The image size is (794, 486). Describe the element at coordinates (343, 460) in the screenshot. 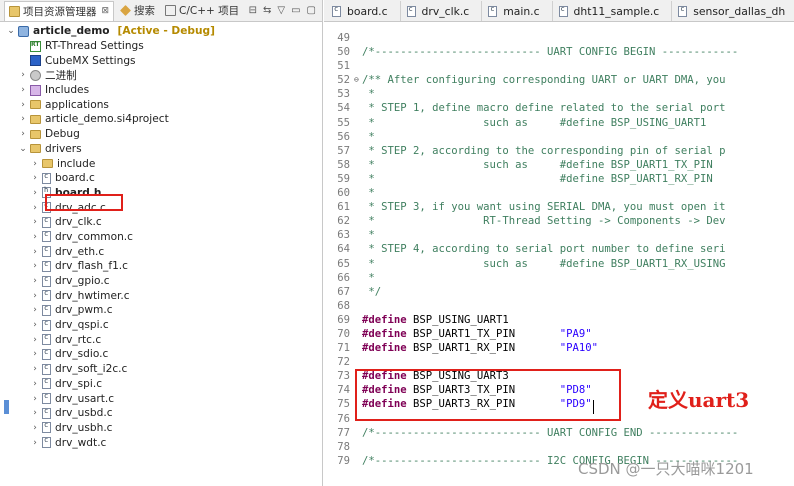

I see `line-number: 79` at that location.